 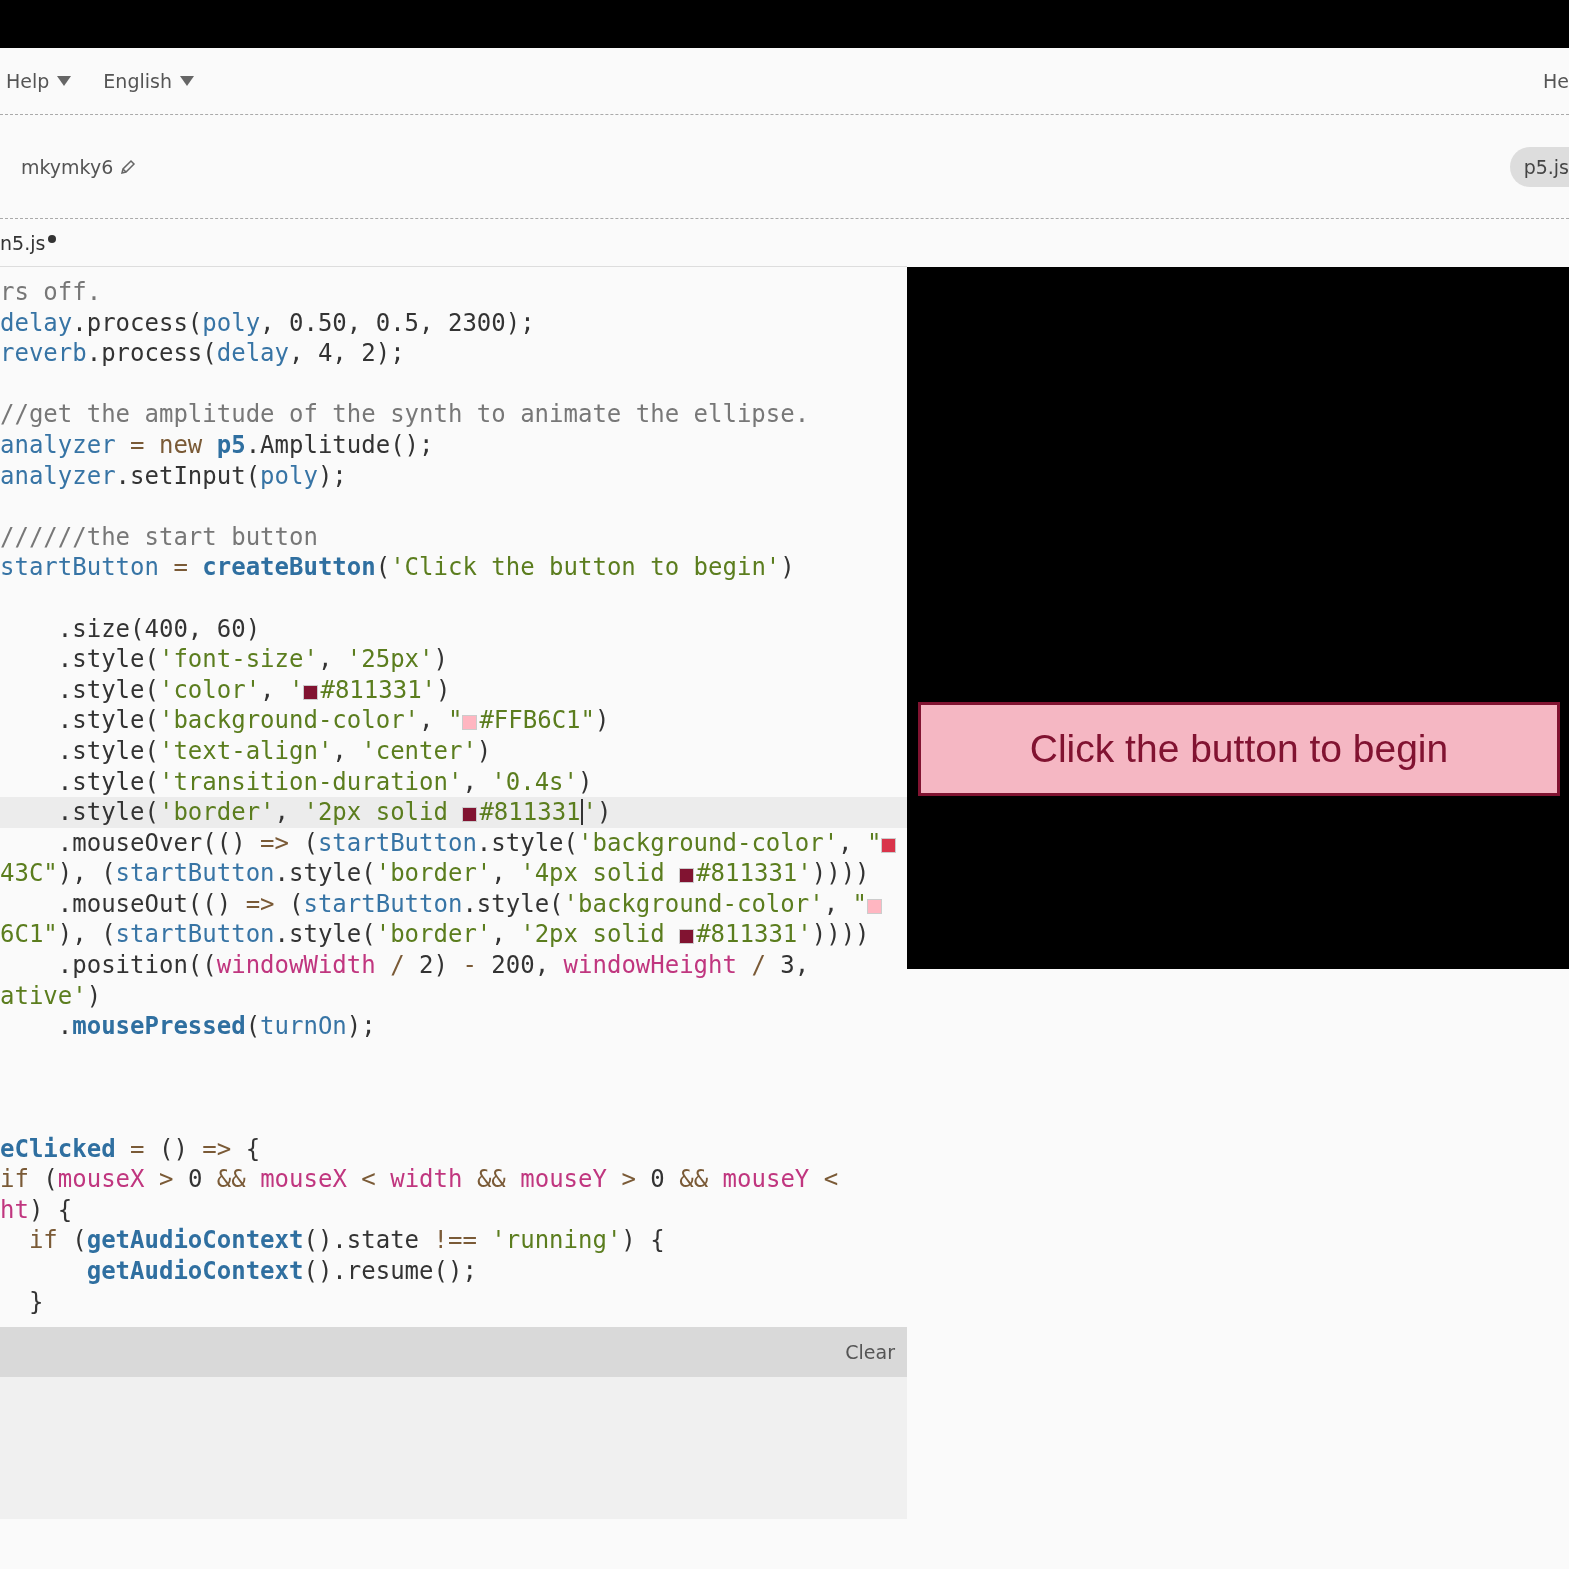 I want to click on code-line: .style('background-color', " #FFB6C1"), so click(x=333, y=720).